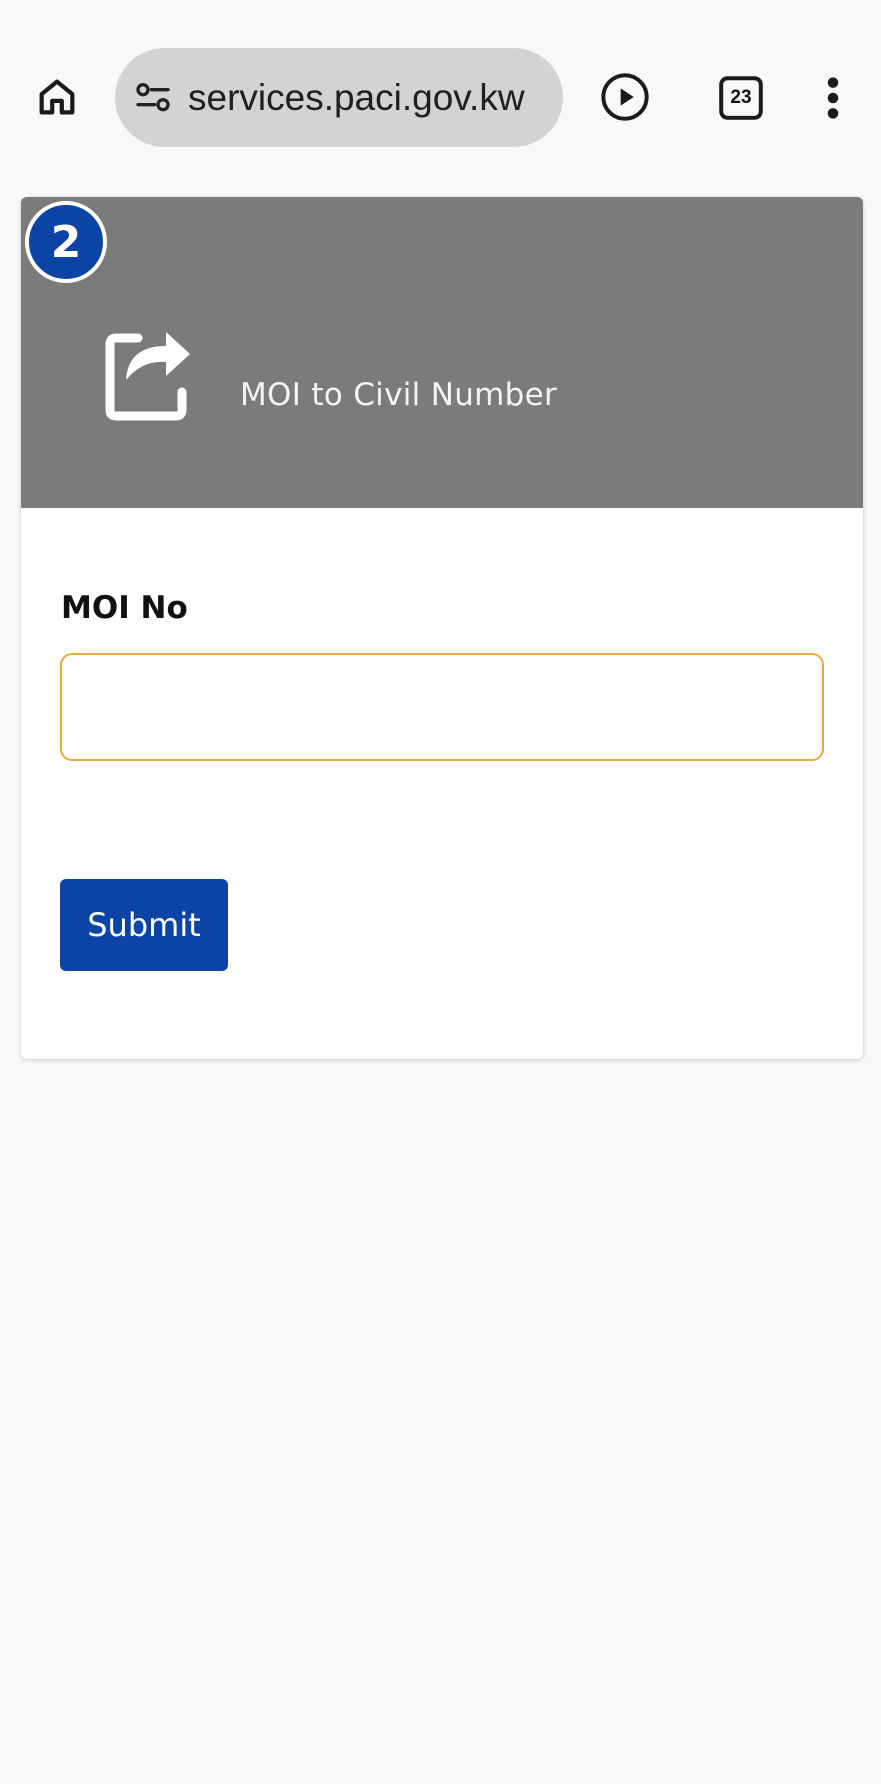 The image size is (881, 1784). I want to click on play-button, so click(625, 97).